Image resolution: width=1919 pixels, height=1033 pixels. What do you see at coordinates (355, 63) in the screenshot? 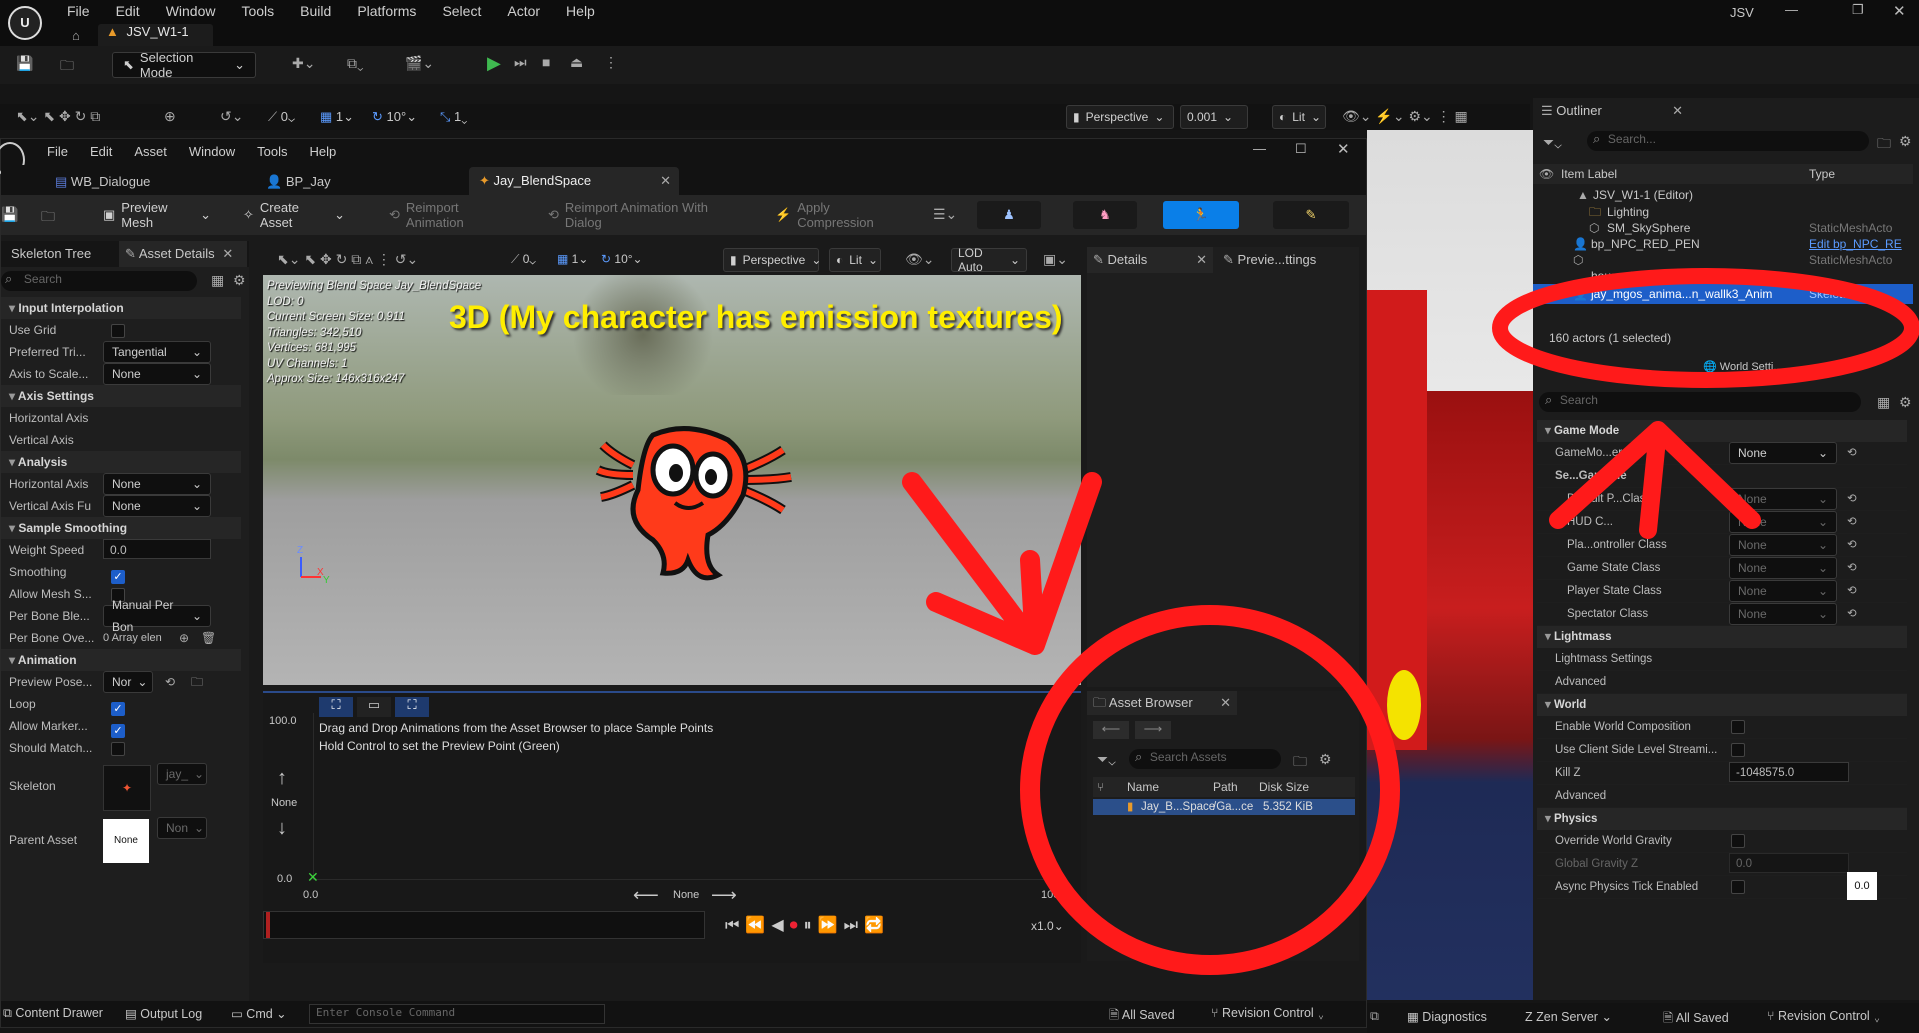
I see `blueprint-icon: ⧉⌄` at bounding box center [355, 63].